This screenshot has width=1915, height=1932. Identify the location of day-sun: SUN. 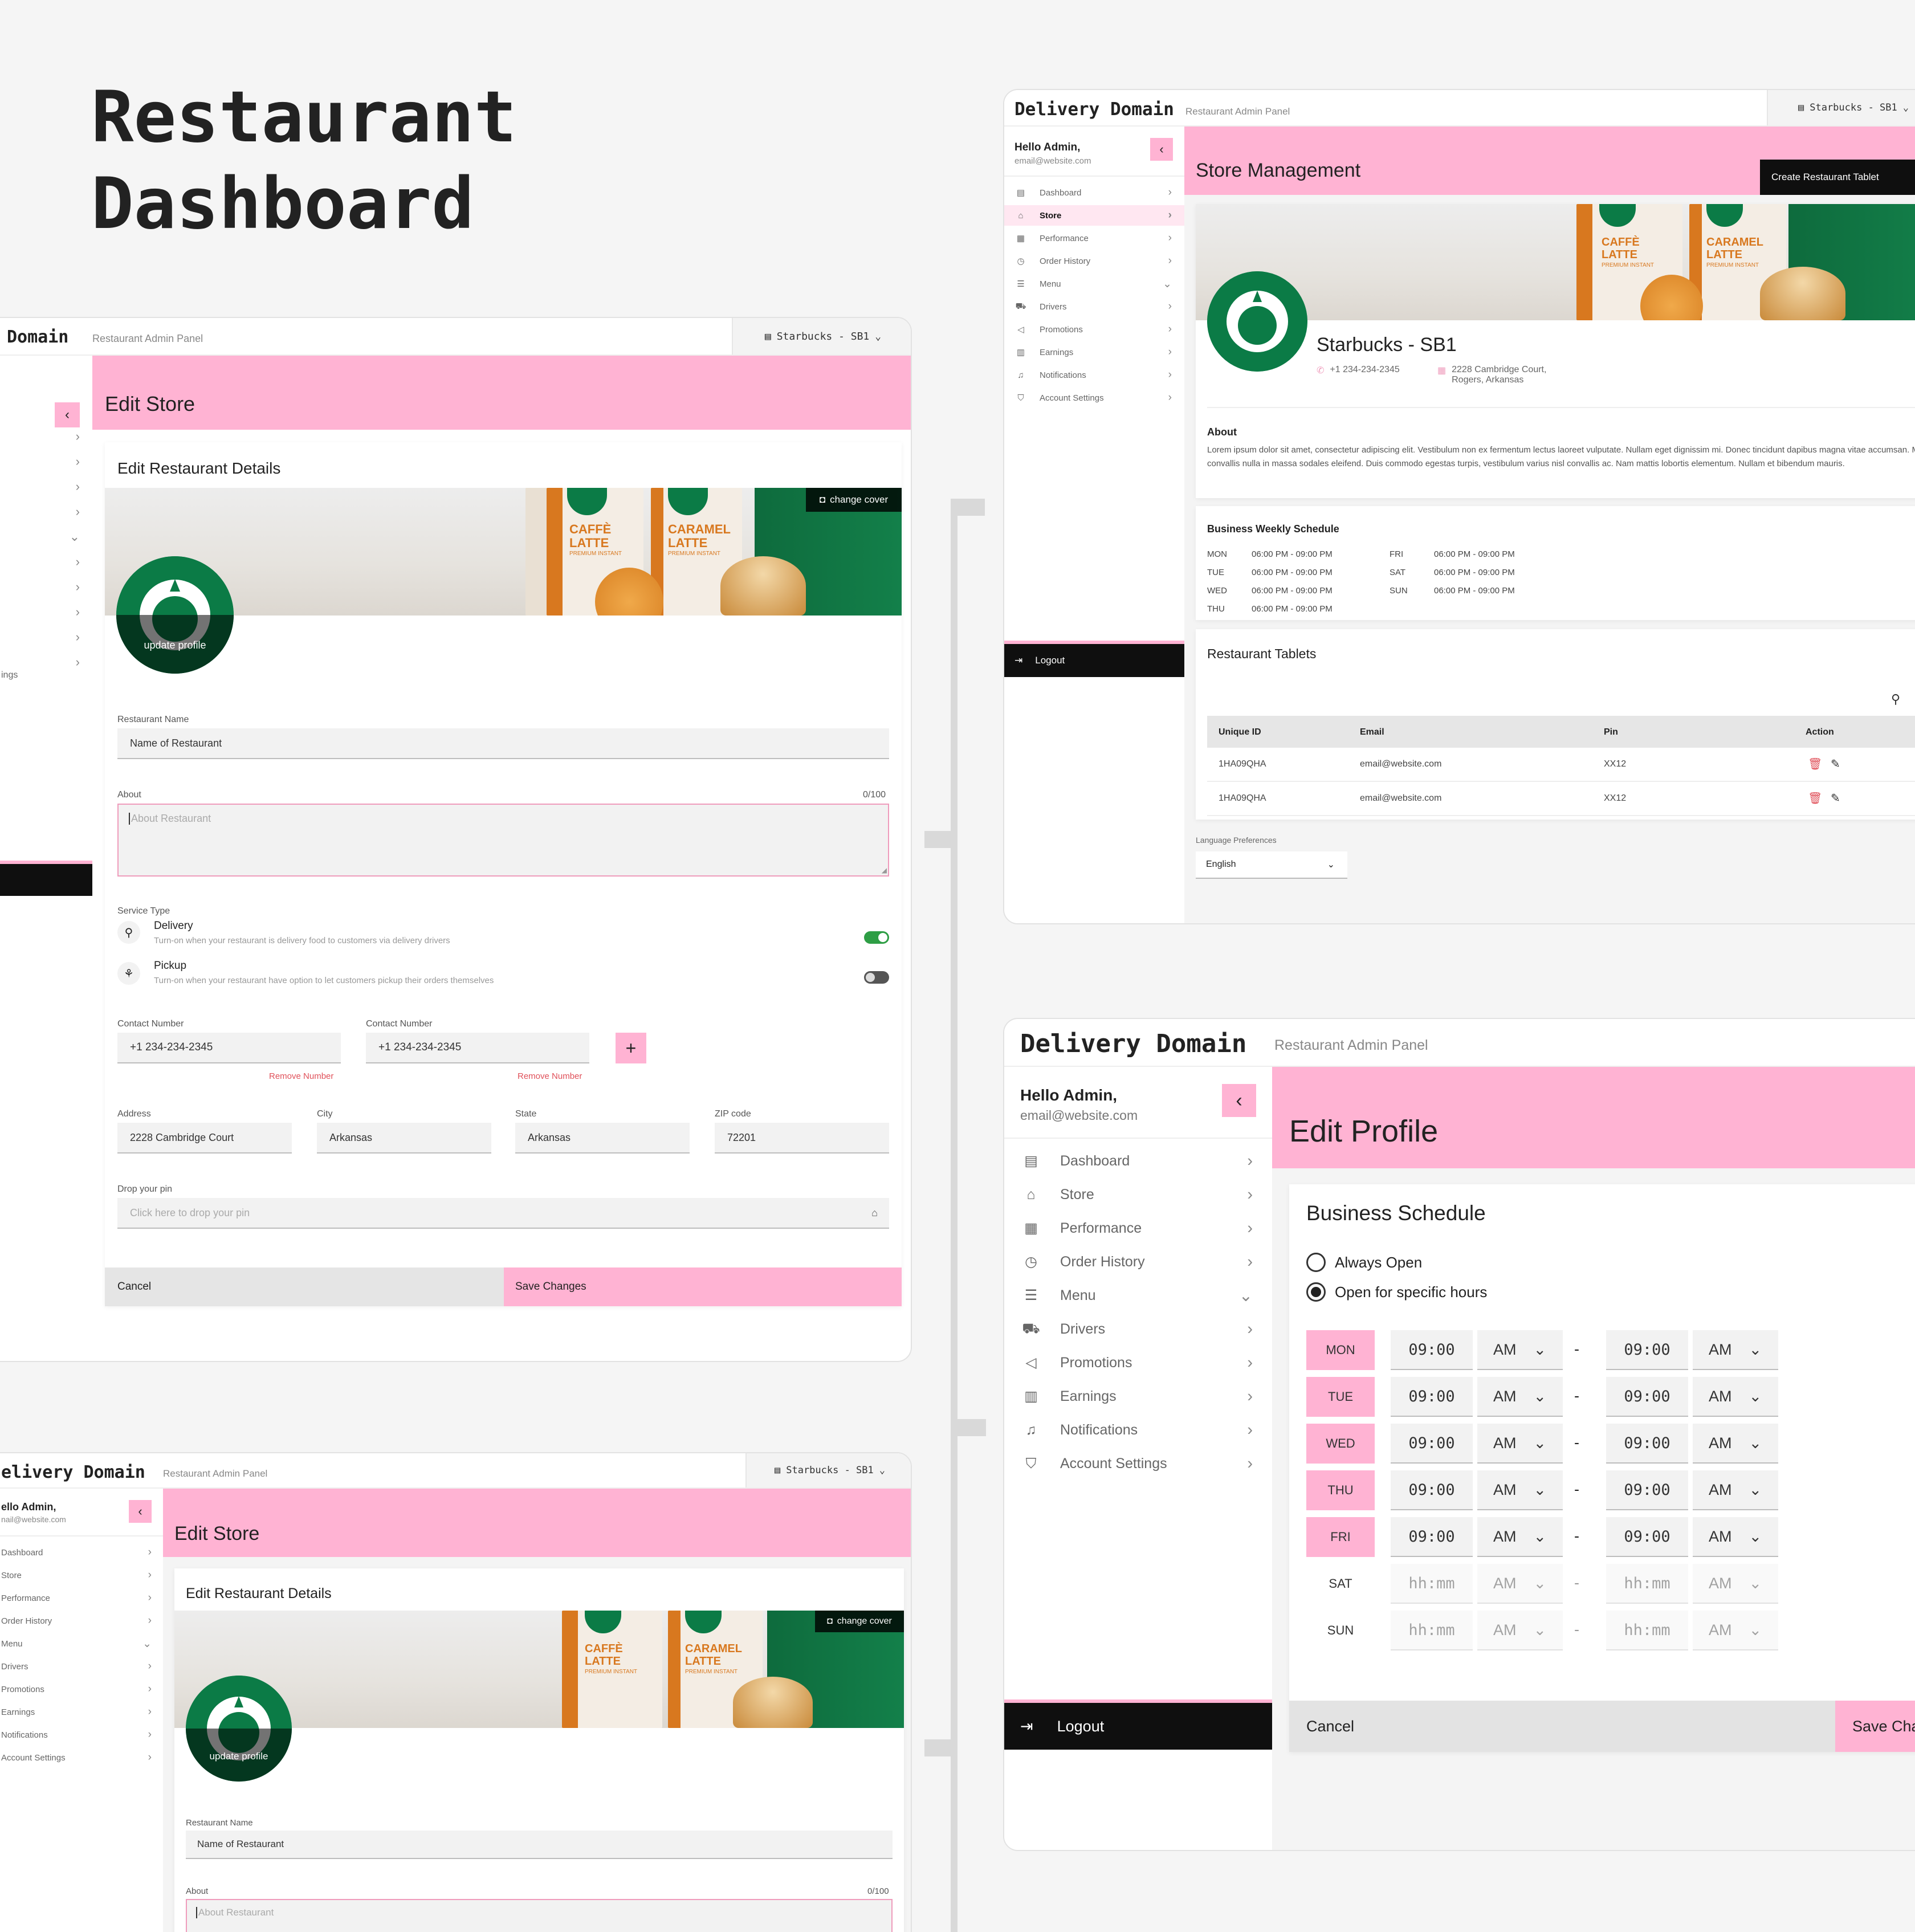
(1340, 1630).